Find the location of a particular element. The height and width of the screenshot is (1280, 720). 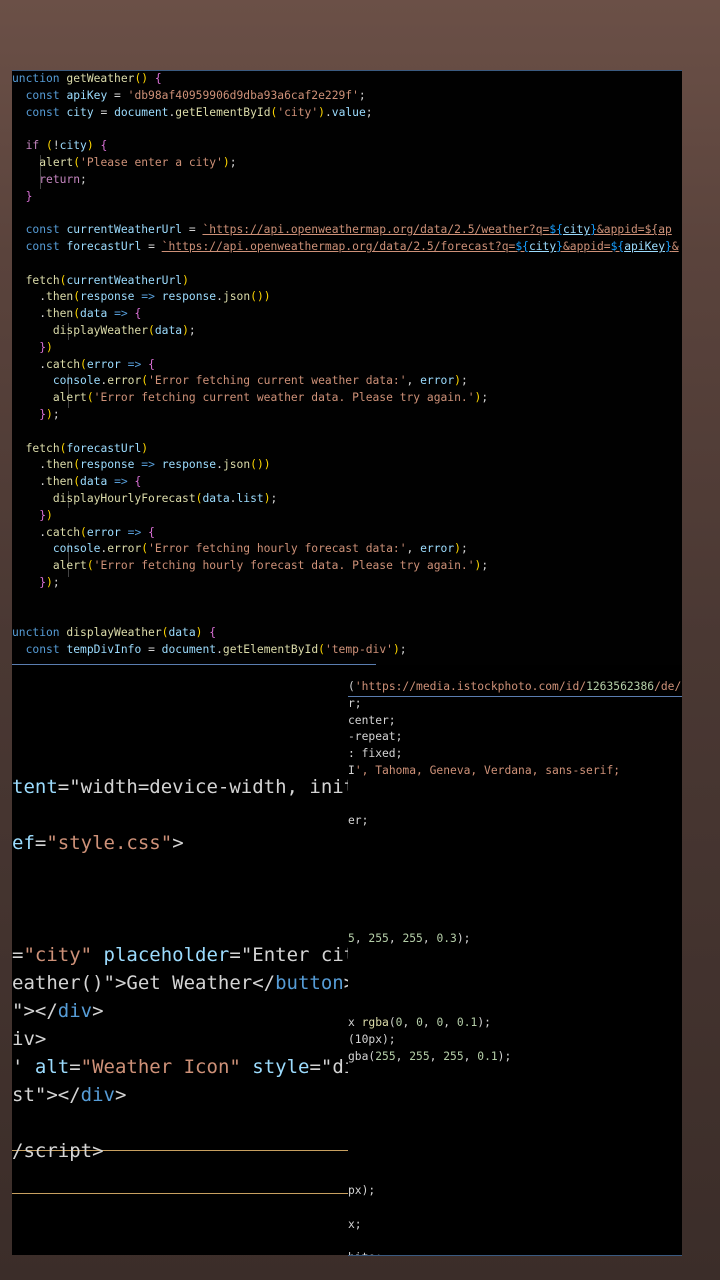

html-code-line: st"></div> is located at coordinates (69, 1095).